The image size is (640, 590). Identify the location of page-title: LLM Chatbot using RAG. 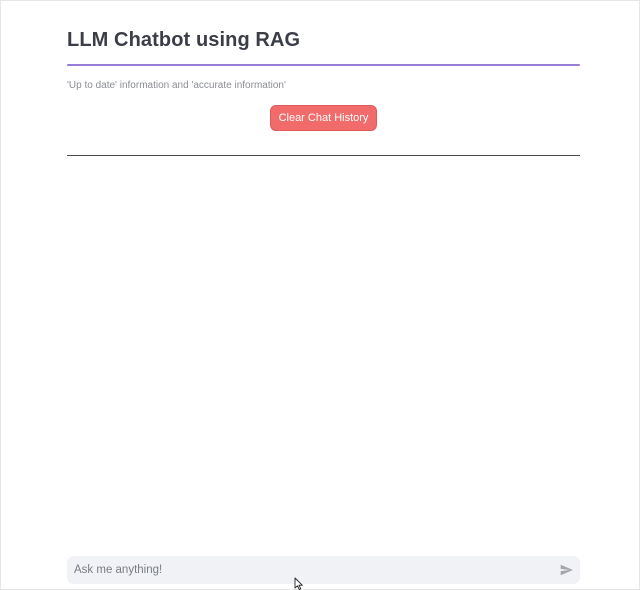
(184, 40).